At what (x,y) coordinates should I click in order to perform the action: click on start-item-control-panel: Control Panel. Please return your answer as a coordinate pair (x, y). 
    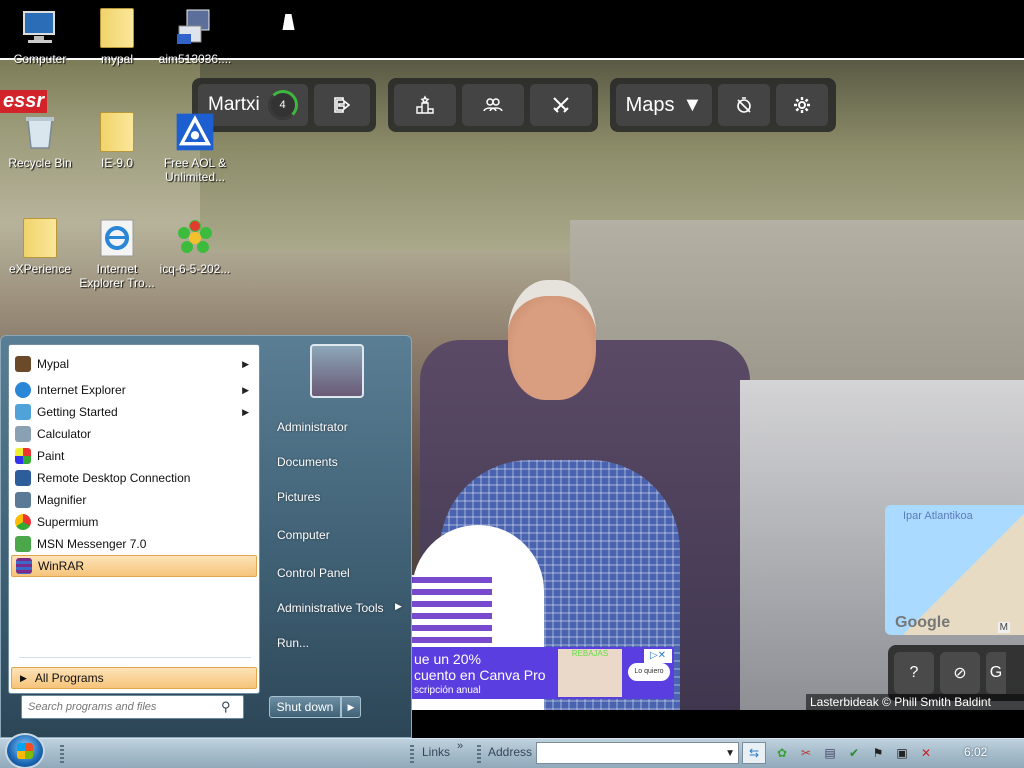
    Looking at the image, I should click on (313, 573).